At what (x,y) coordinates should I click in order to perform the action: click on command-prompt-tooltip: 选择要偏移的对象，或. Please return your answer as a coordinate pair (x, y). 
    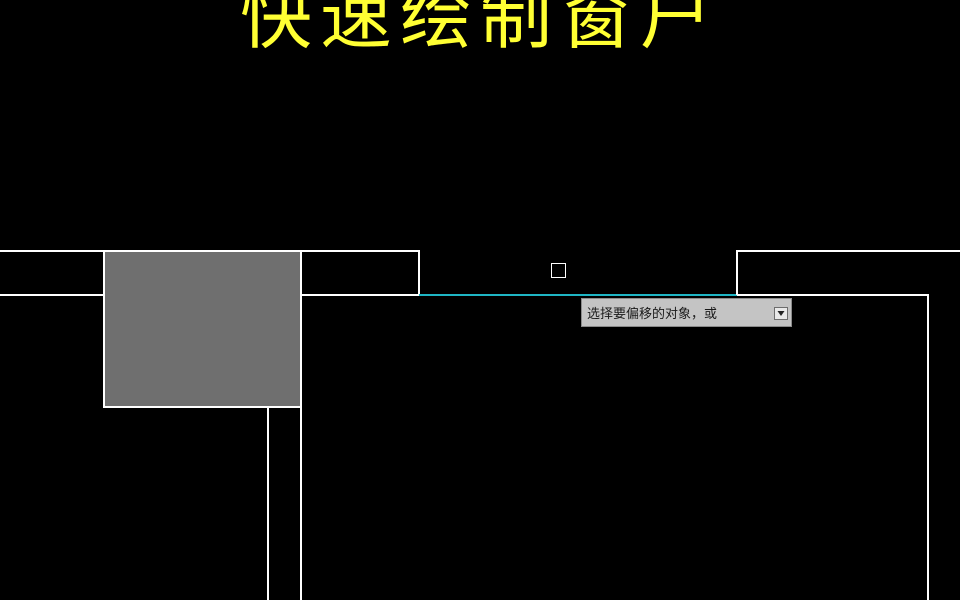
    Looking at the image, I should click on (686, 312).